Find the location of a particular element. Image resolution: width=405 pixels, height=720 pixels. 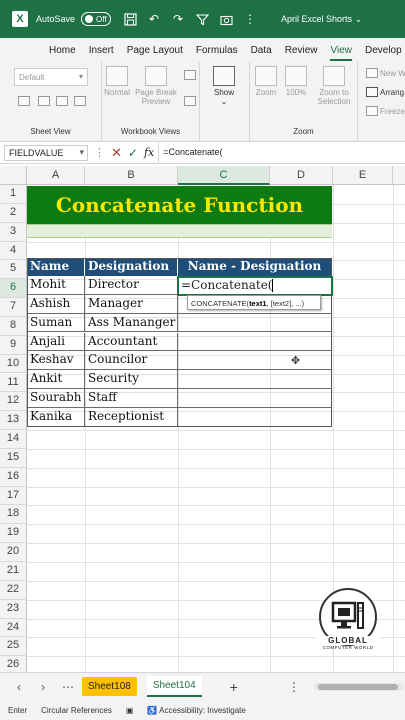

row-header-6: 6 is located at coordinates (13, 289).